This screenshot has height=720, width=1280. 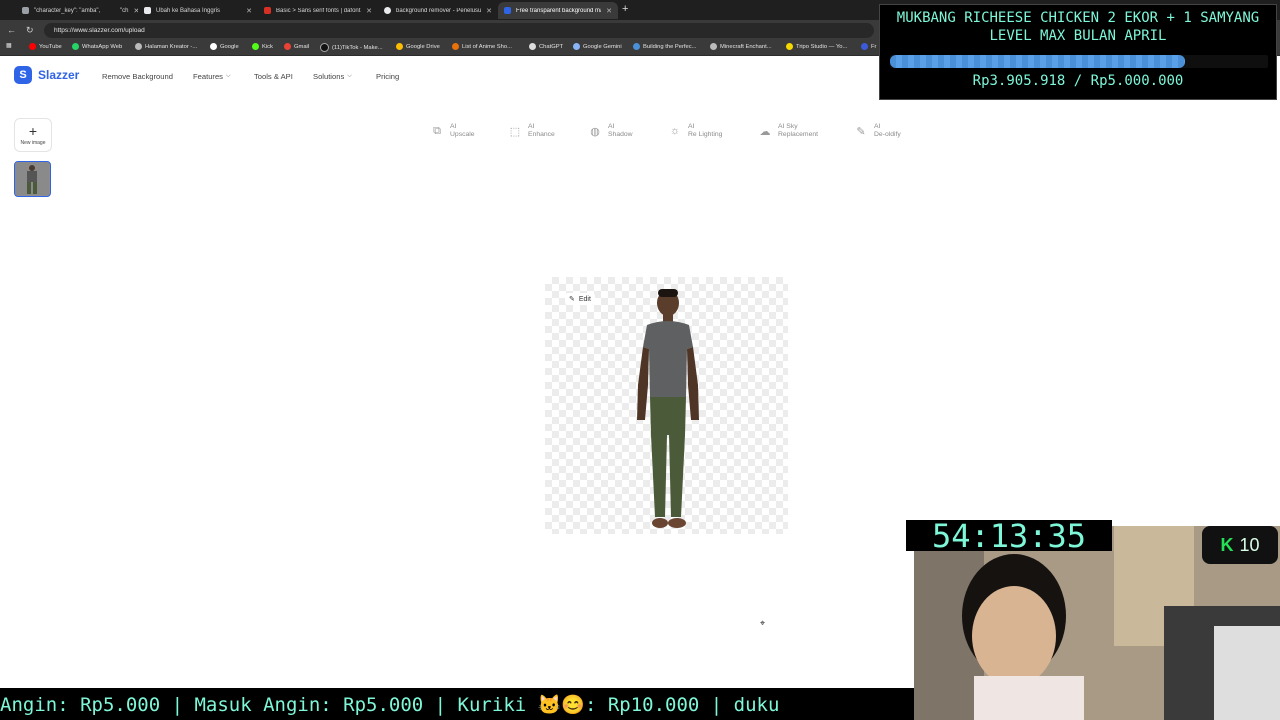 What do you see at coordinates (46, 75) in the screenshot?
I see `slazzer-logo: S Slazzer` at bounding box center [46, 75].